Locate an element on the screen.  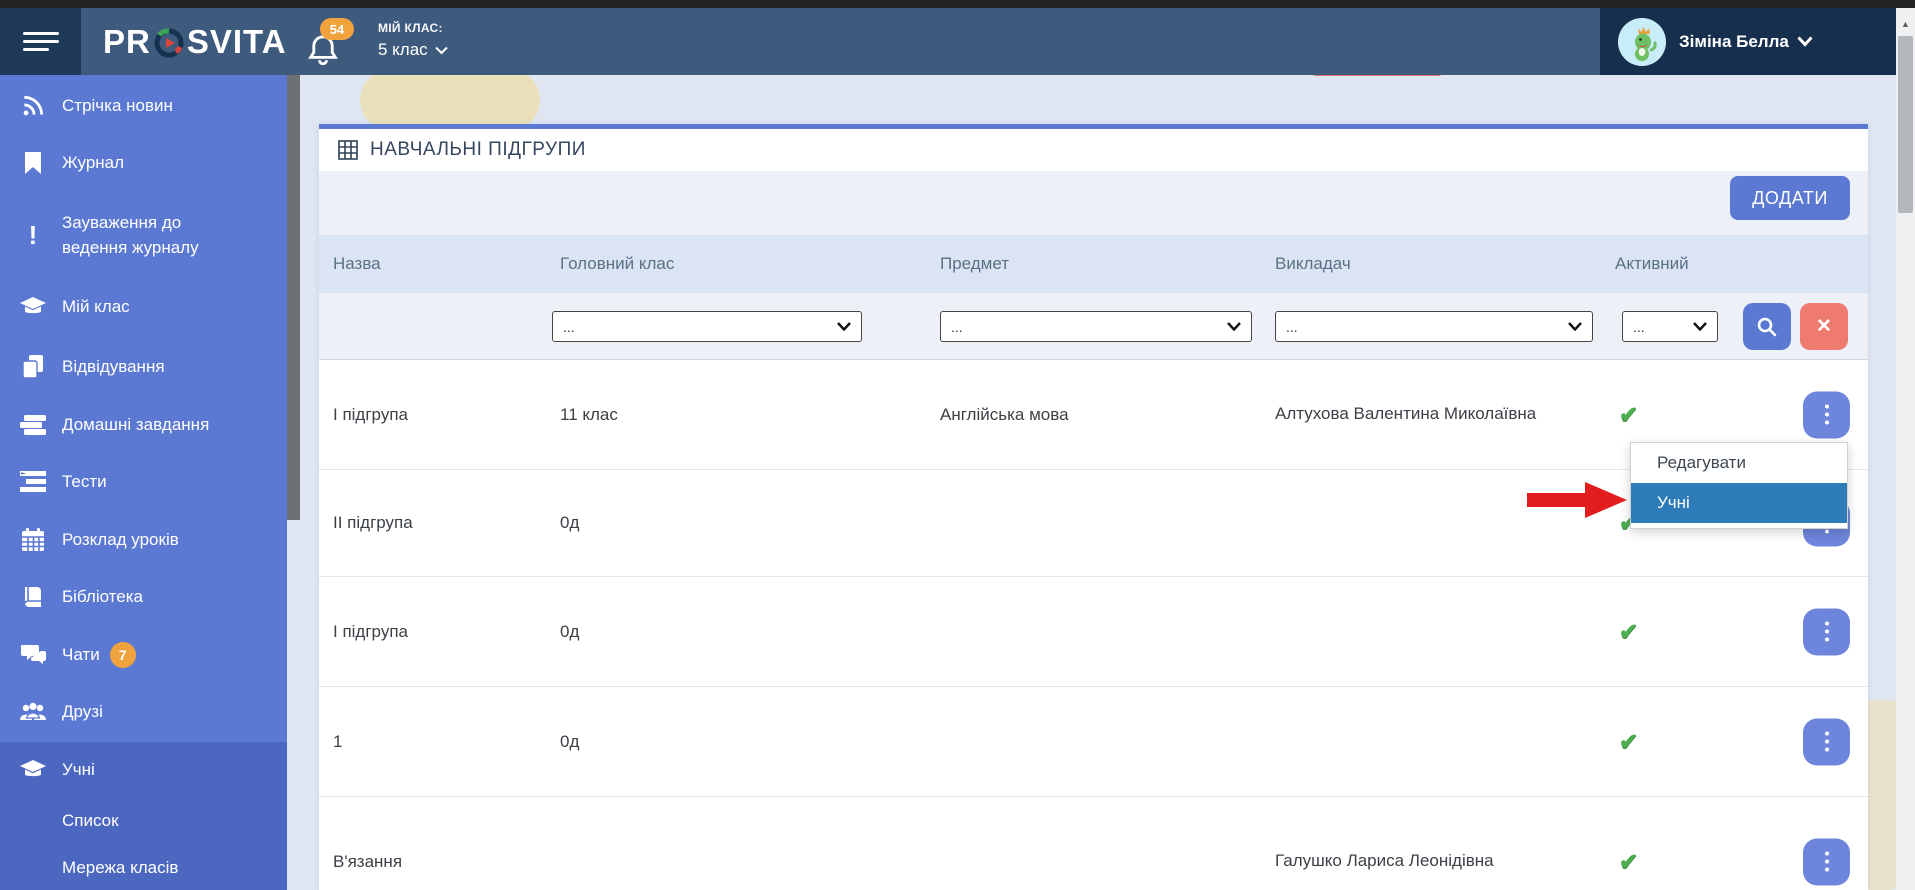
sidebar-item-label: Мій клас is located at coordinates (96, 306).